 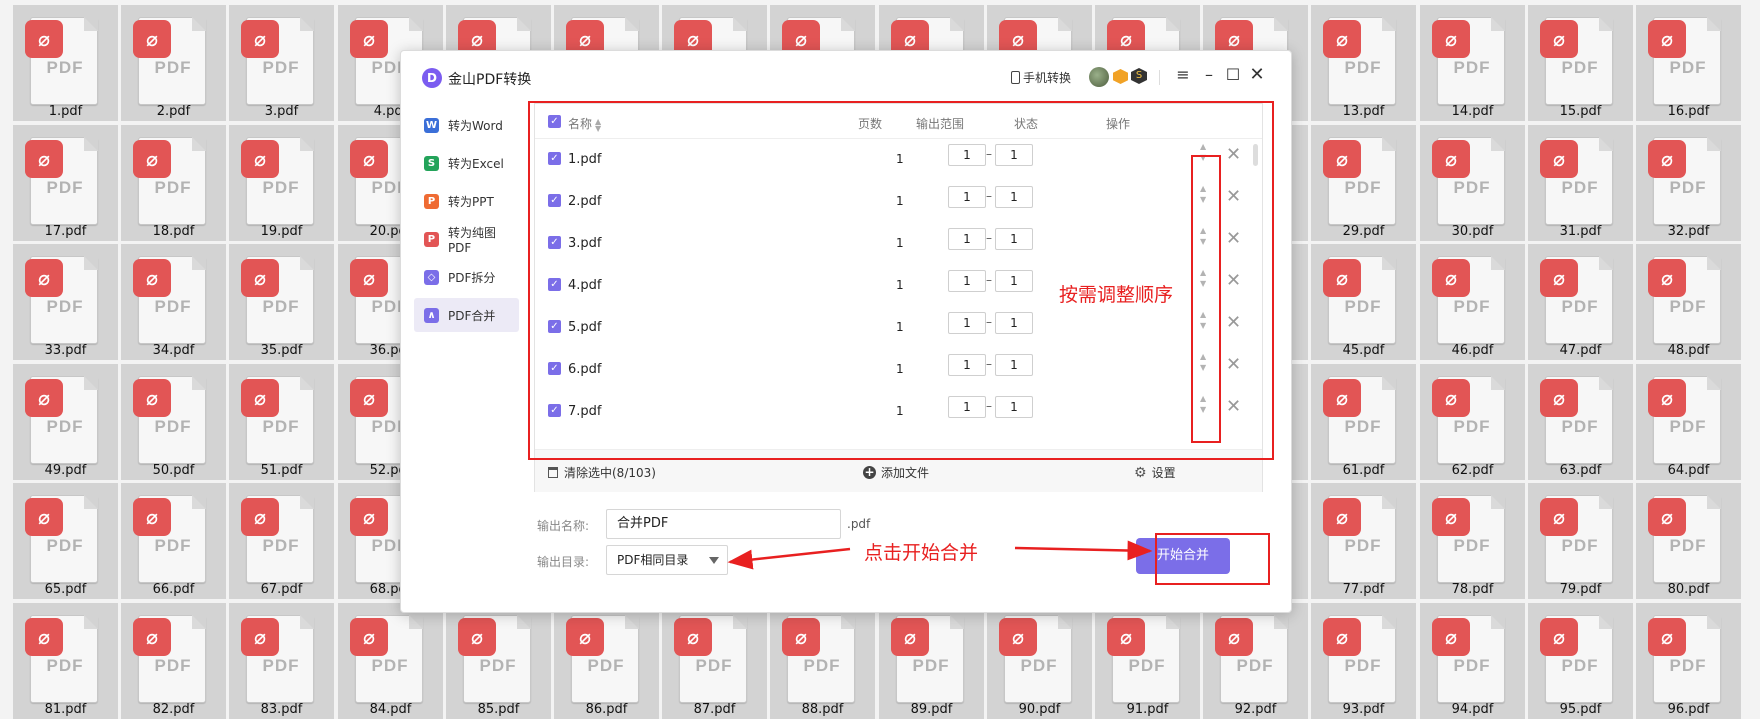 What do you see at coordinates (173, 661) in the screenshot?
I see `pdf-file-tile: ⌀ PDF 82.pdf` at bounding box center [173, 661].